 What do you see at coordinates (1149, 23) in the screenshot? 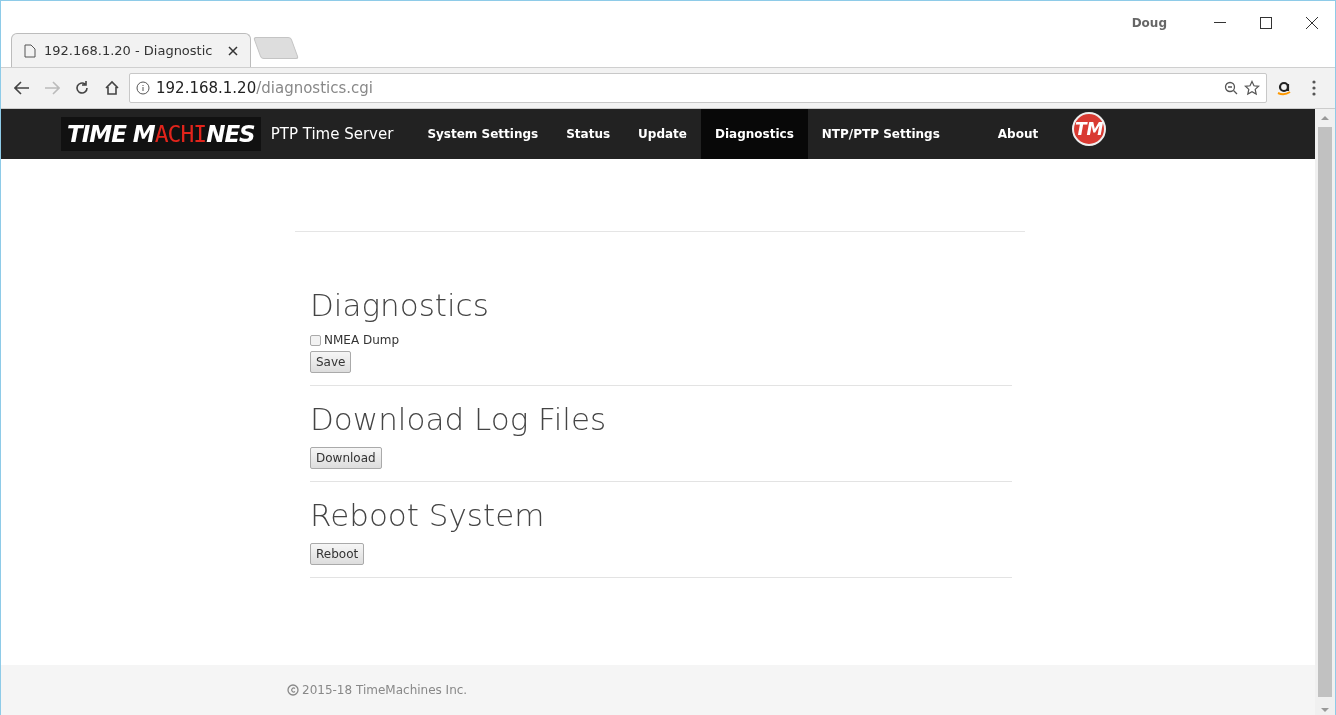
I see `profile-name: Doug` at bounding box center [1149, 23].